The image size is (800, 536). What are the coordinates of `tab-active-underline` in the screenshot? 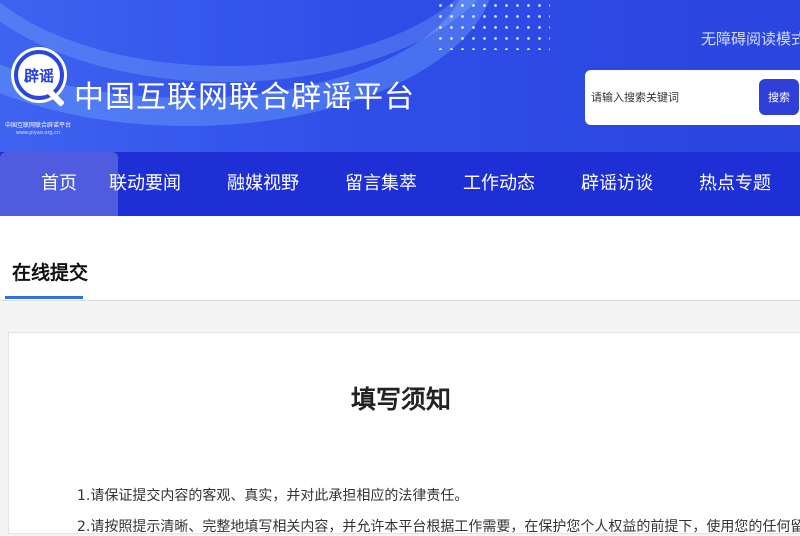 It's located at (44, 297).